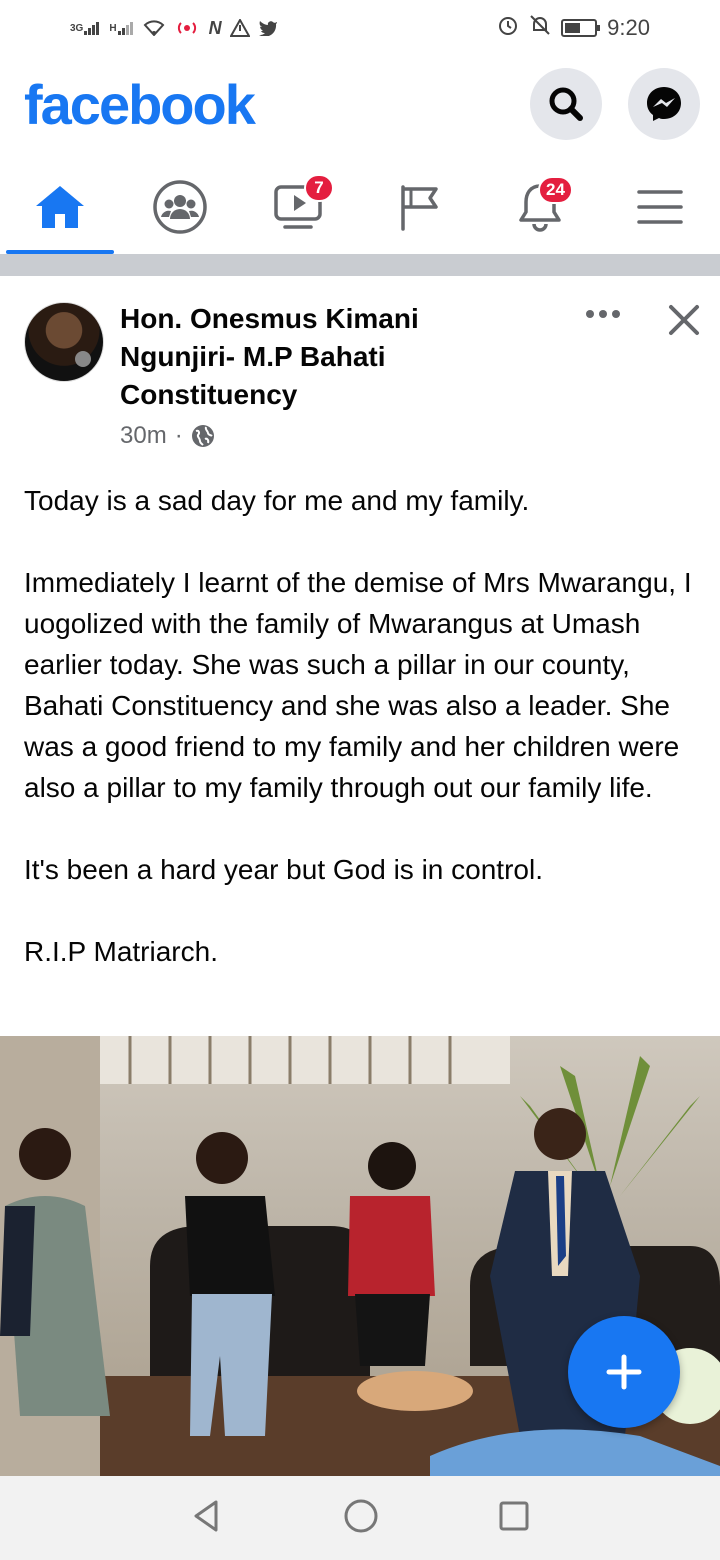 The width and height of the screenshot is (720, 1560). I want to click on battery-icon, so click(581, 28).